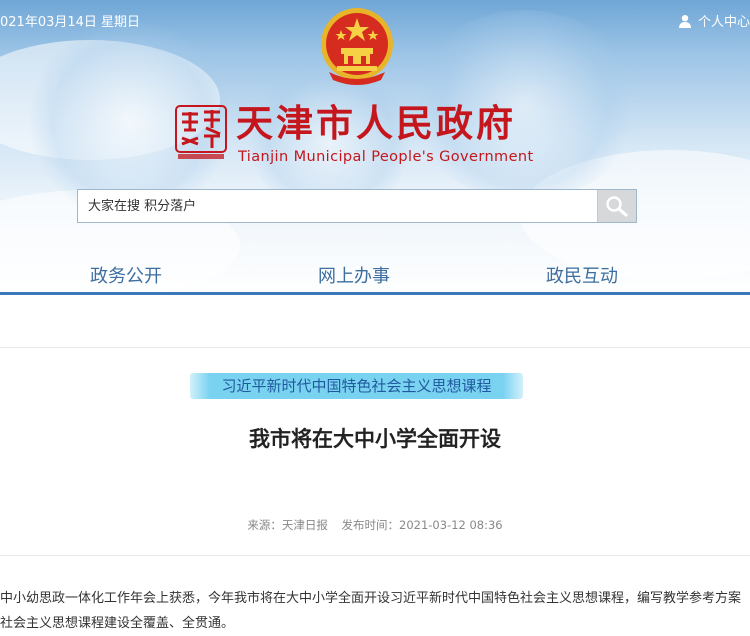 Image resolution: width=750 pixels, height=636 pixels. I want to click on personal-center-label: 个人中心, so click(723, 22).